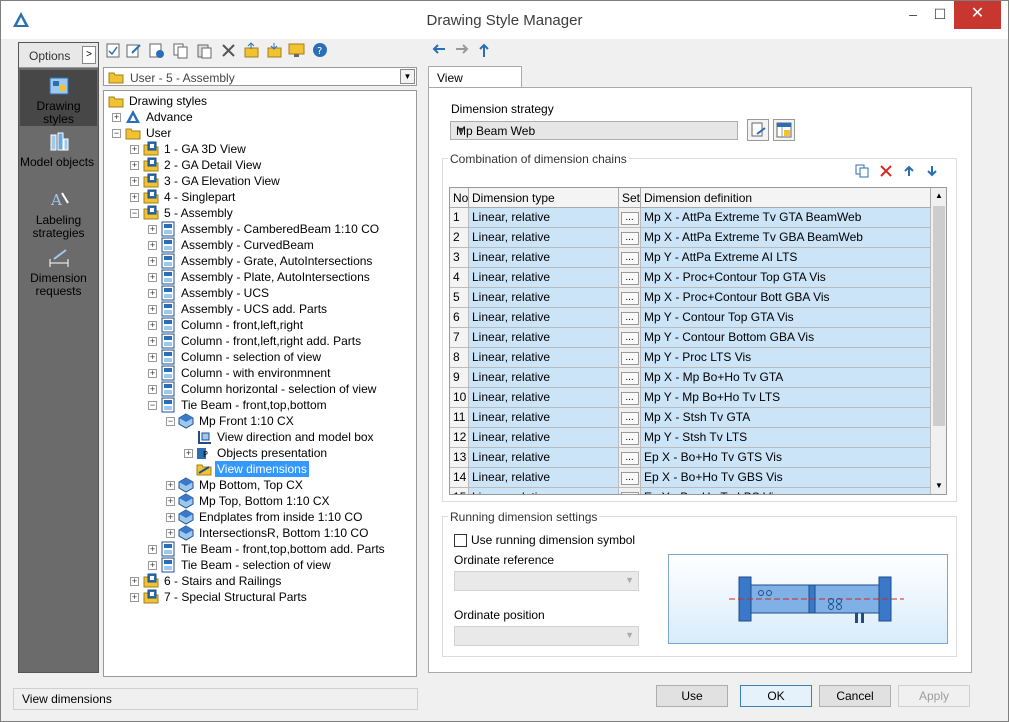  Describe the element at coordinates (977, 15) in the screenshot. I see `close-button: ✕` at that location.